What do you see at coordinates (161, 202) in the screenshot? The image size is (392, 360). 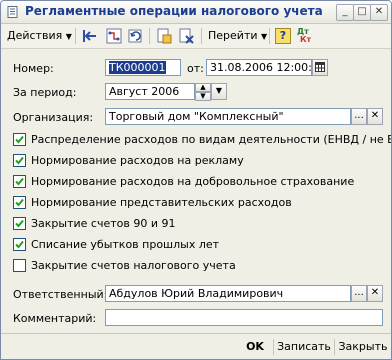 I see `checkbox-label: Нормирование представительских расходов` at bounding box center [161, 202].